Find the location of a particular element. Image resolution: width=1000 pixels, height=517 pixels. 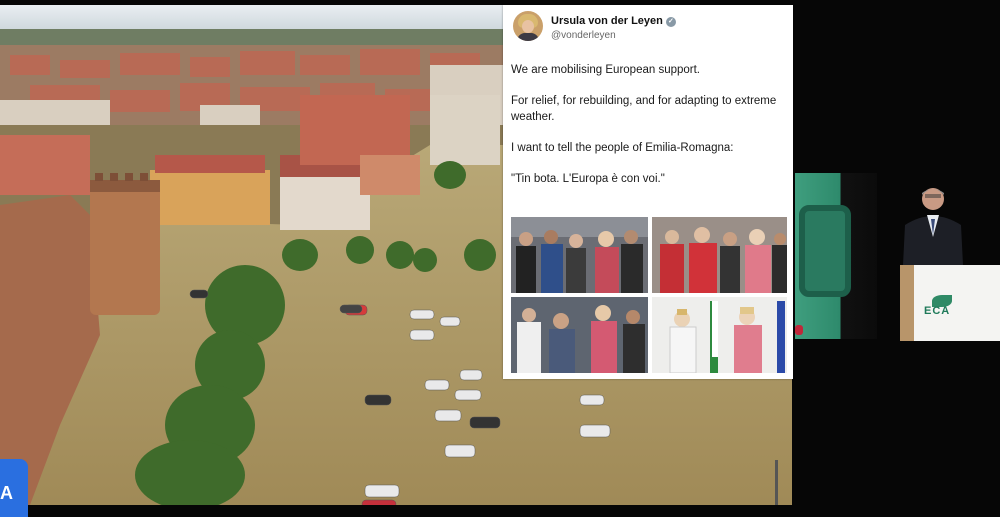

avatar is located at coordinates (528, 26).